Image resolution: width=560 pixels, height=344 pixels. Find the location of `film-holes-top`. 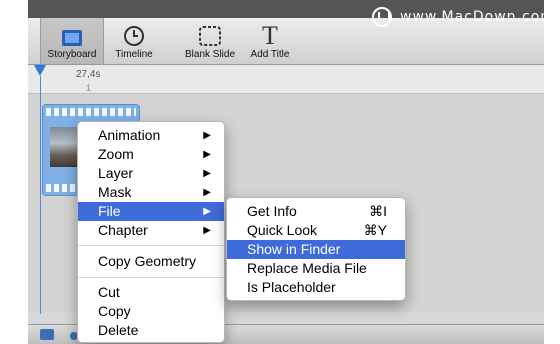

film-holes-top is located at coordinates (91, 112).